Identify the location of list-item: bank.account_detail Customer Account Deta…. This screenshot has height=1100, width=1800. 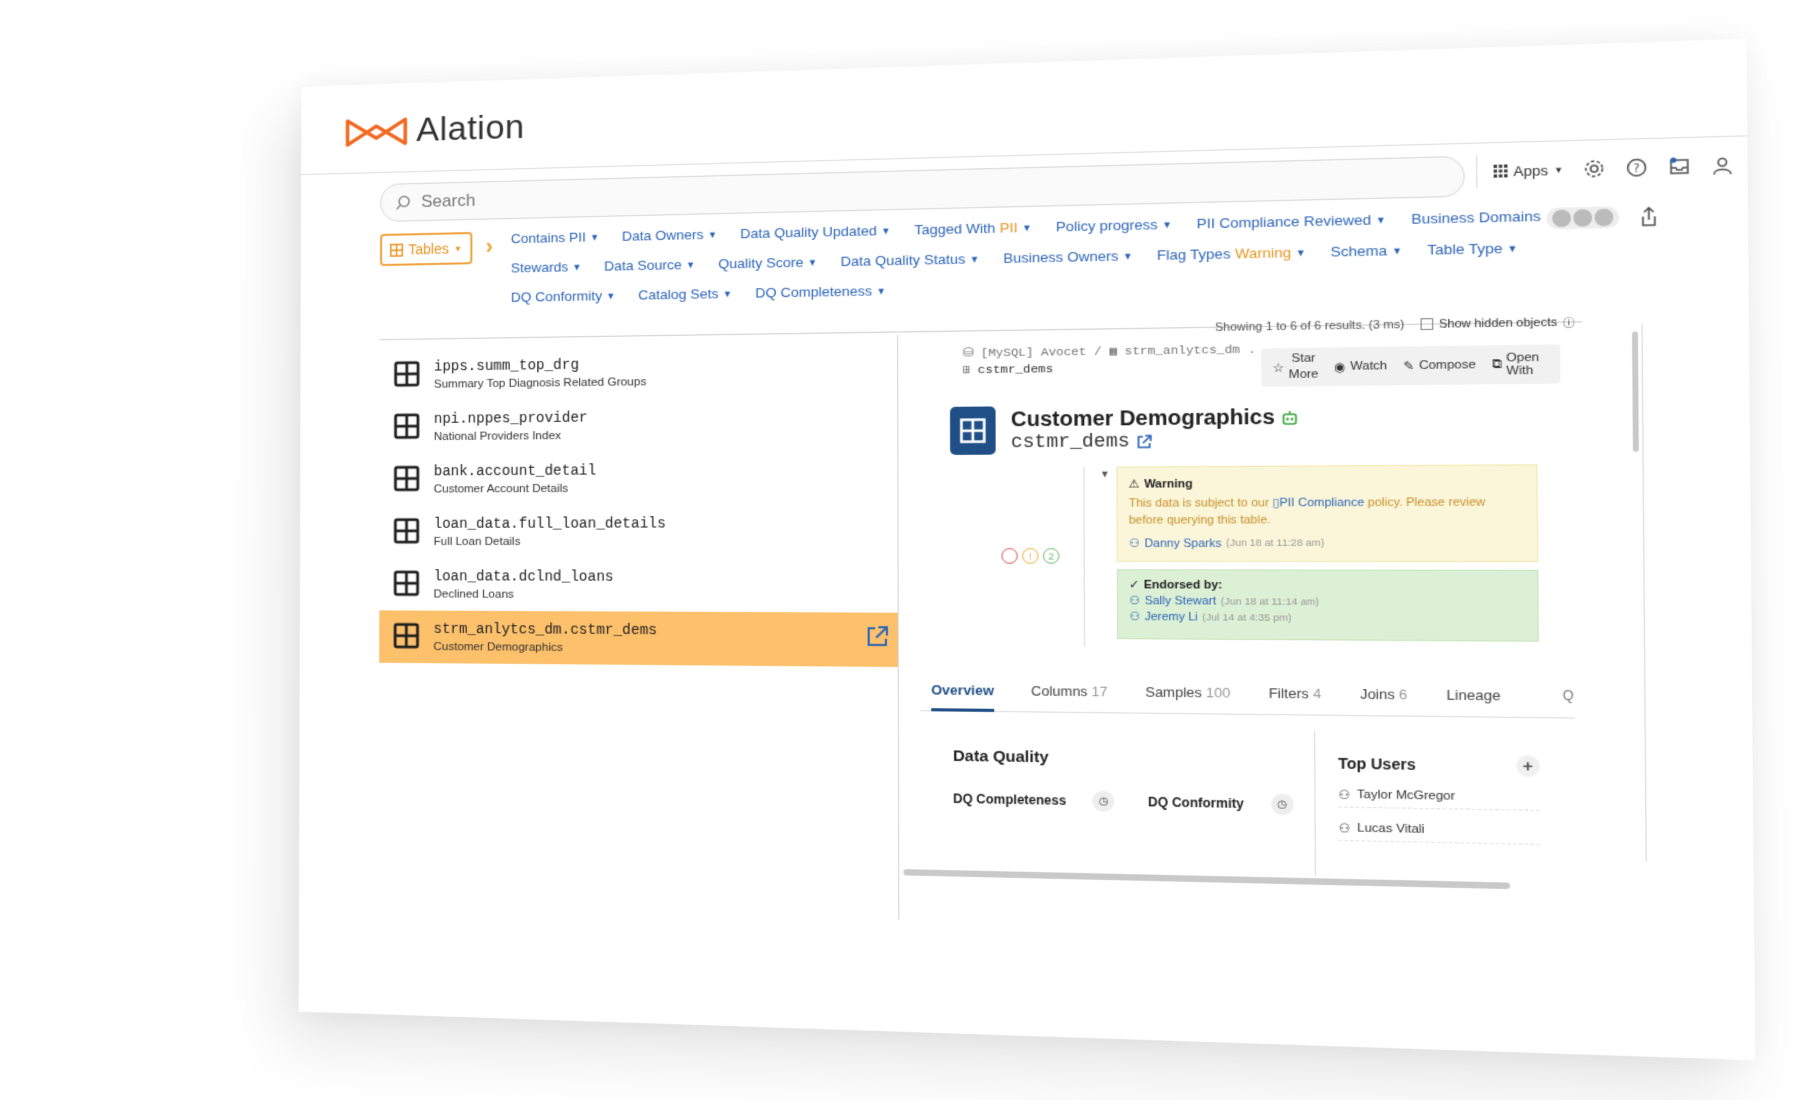
(639, 478).